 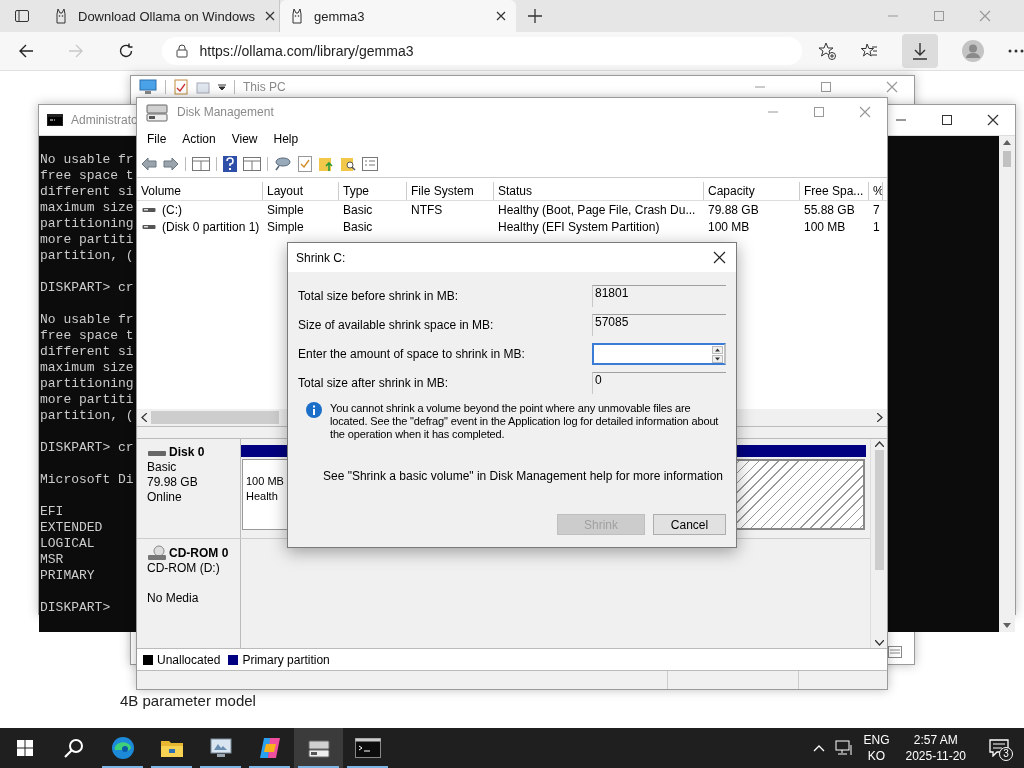 I want to click on help-icon, so click(x=230, y=164).